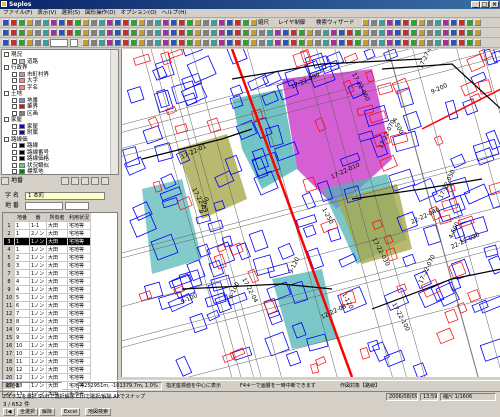  What do you see at coordinates (47, 265) in the screenshot?
I see `table-row: 6 3 1ノン 大田 宅地等` at bounding box center [47, 265].